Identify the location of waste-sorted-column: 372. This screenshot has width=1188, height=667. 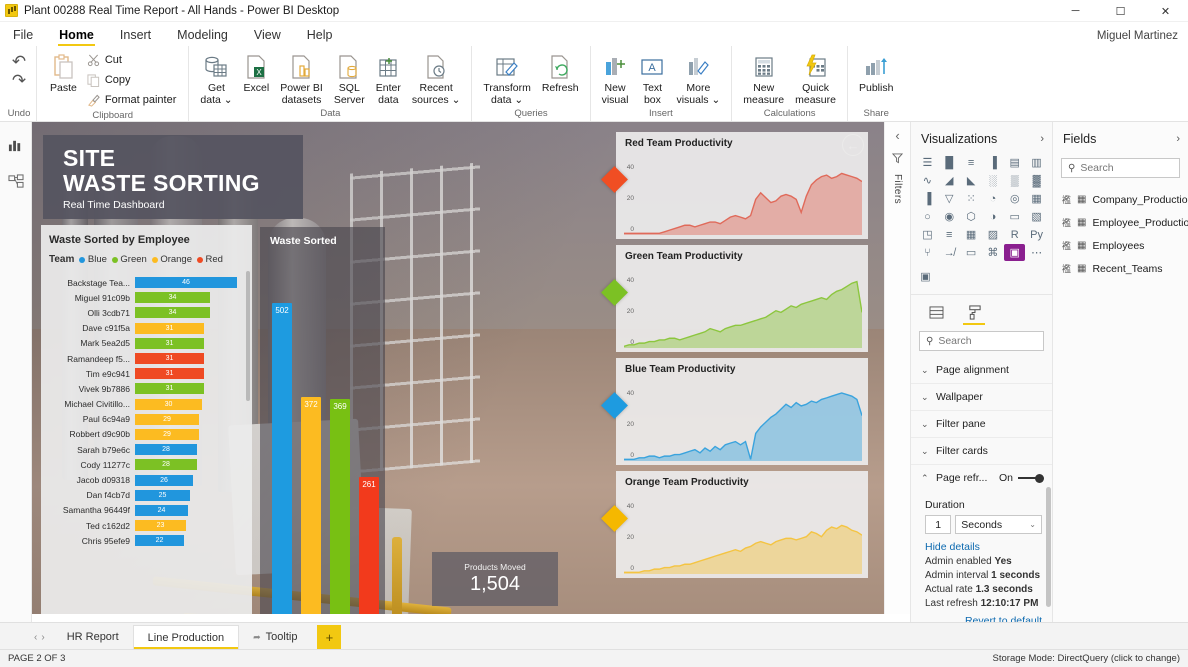
(311, 437).